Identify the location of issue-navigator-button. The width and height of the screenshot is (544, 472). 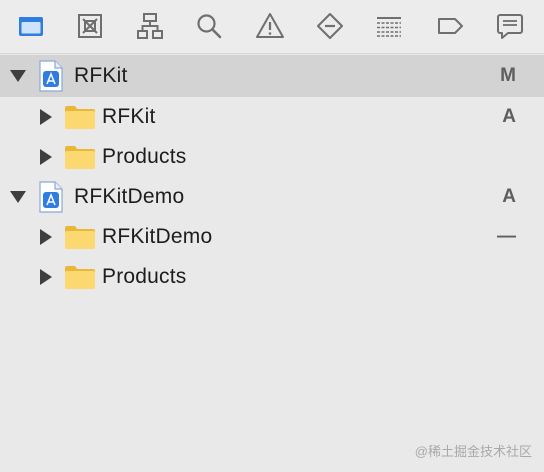
(270, 26).